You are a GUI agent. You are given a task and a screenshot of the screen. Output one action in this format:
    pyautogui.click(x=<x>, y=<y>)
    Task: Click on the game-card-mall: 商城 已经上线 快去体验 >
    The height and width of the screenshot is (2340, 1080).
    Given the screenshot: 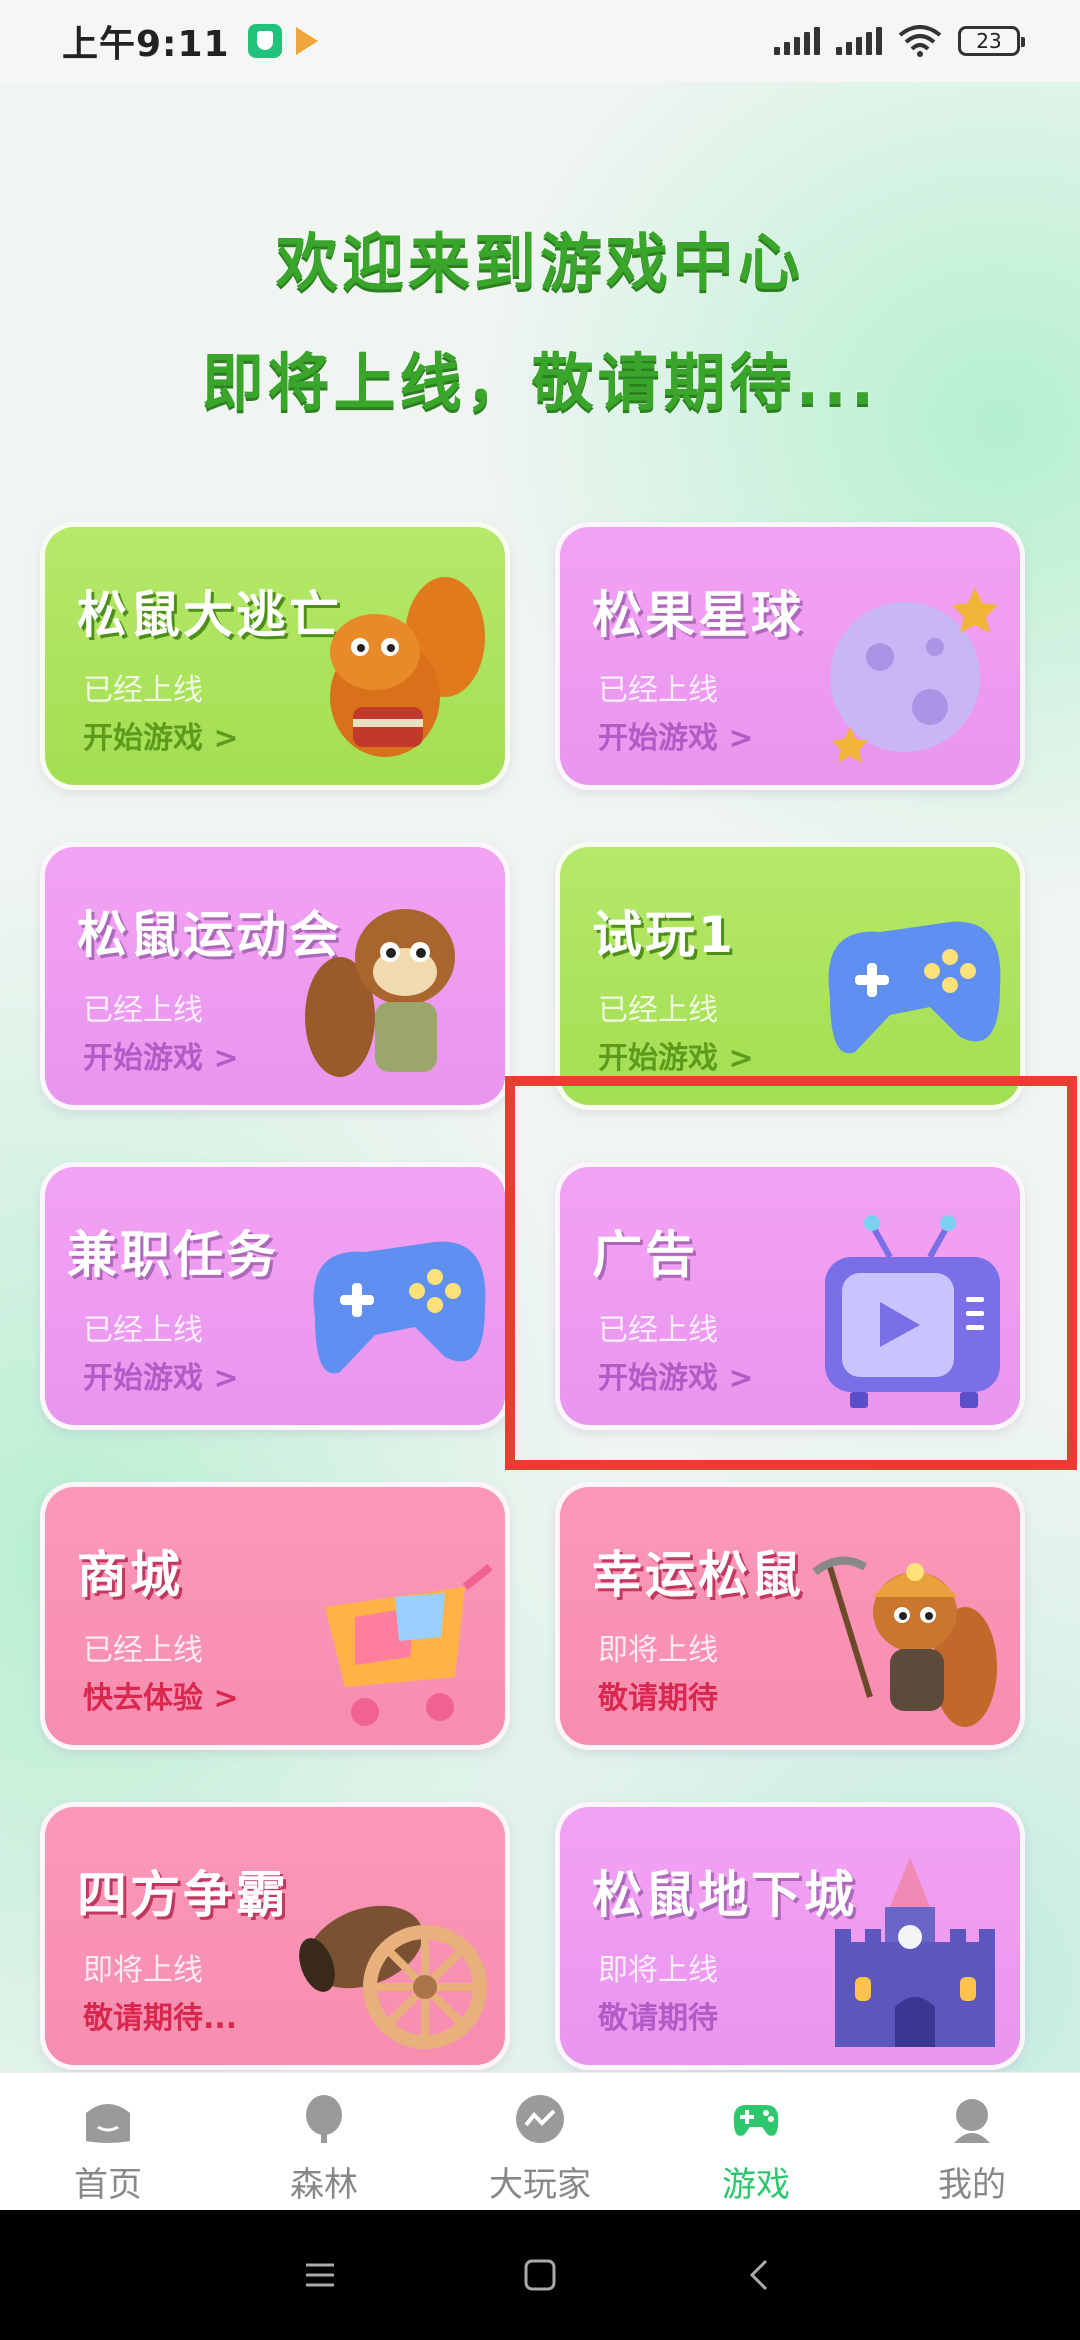 What is the action you would take?
    pyautogui.click(x=275, y=1616)
    